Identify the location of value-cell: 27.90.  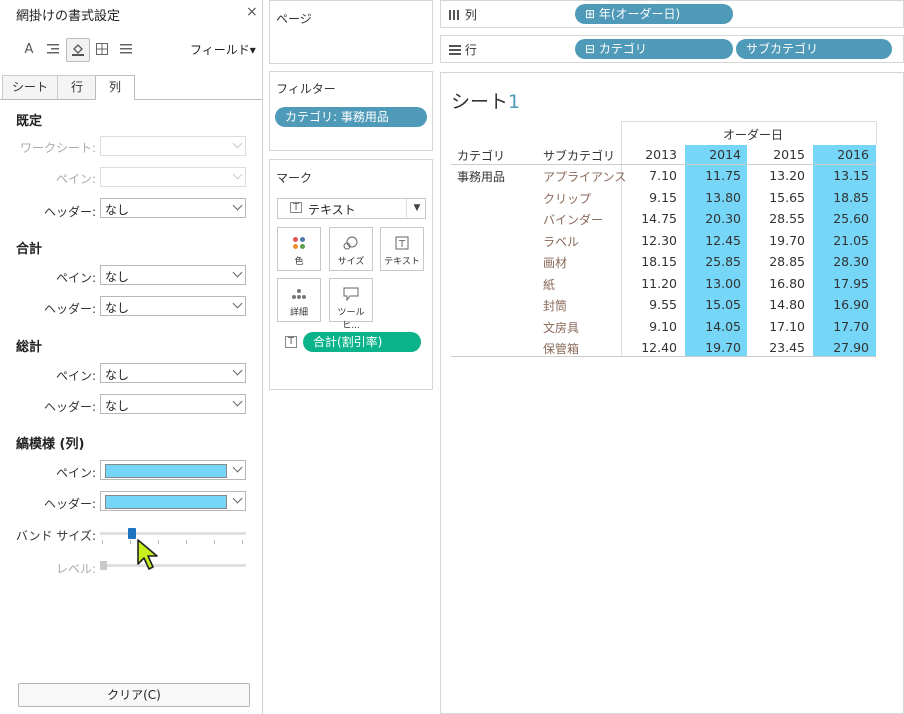
(841, 347).